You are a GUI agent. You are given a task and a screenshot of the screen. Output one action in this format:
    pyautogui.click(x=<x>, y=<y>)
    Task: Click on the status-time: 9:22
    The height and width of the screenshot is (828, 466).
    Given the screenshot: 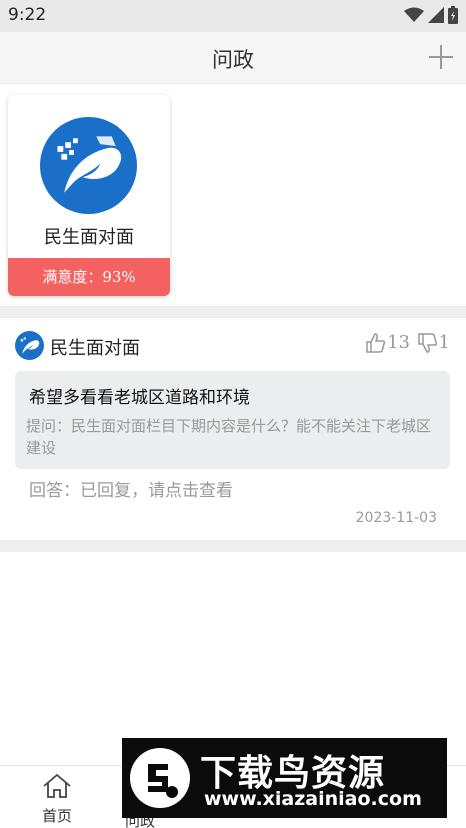 What is the action you would take?
    pyautogui.click(x=27, y=15)
    